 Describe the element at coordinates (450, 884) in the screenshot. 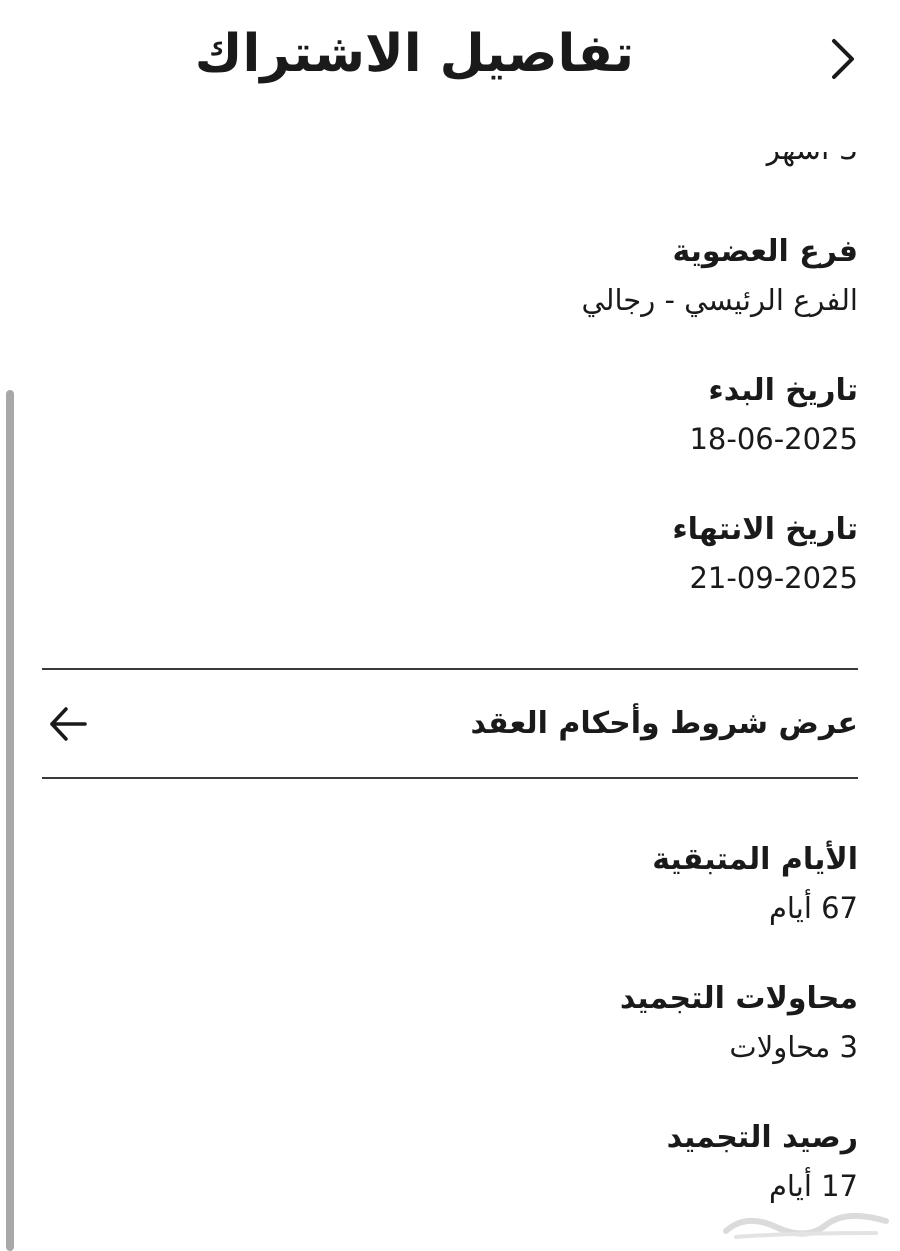

I see `remaining-days-field: الأيام المتبقية 67 أيام` at that location.